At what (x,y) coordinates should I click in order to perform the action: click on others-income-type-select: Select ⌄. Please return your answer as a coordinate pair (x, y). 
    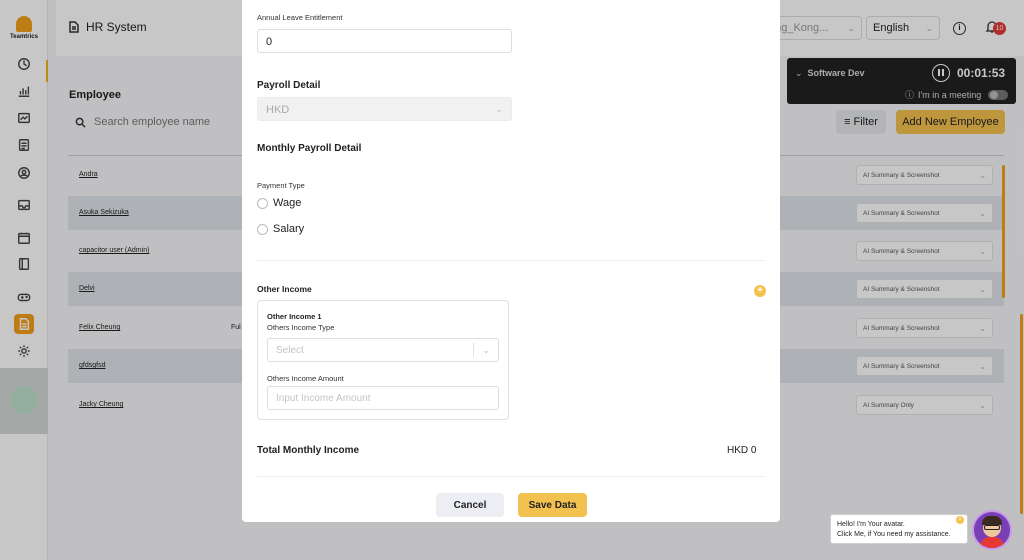
    Looking at the image, I should click on (383, 350).